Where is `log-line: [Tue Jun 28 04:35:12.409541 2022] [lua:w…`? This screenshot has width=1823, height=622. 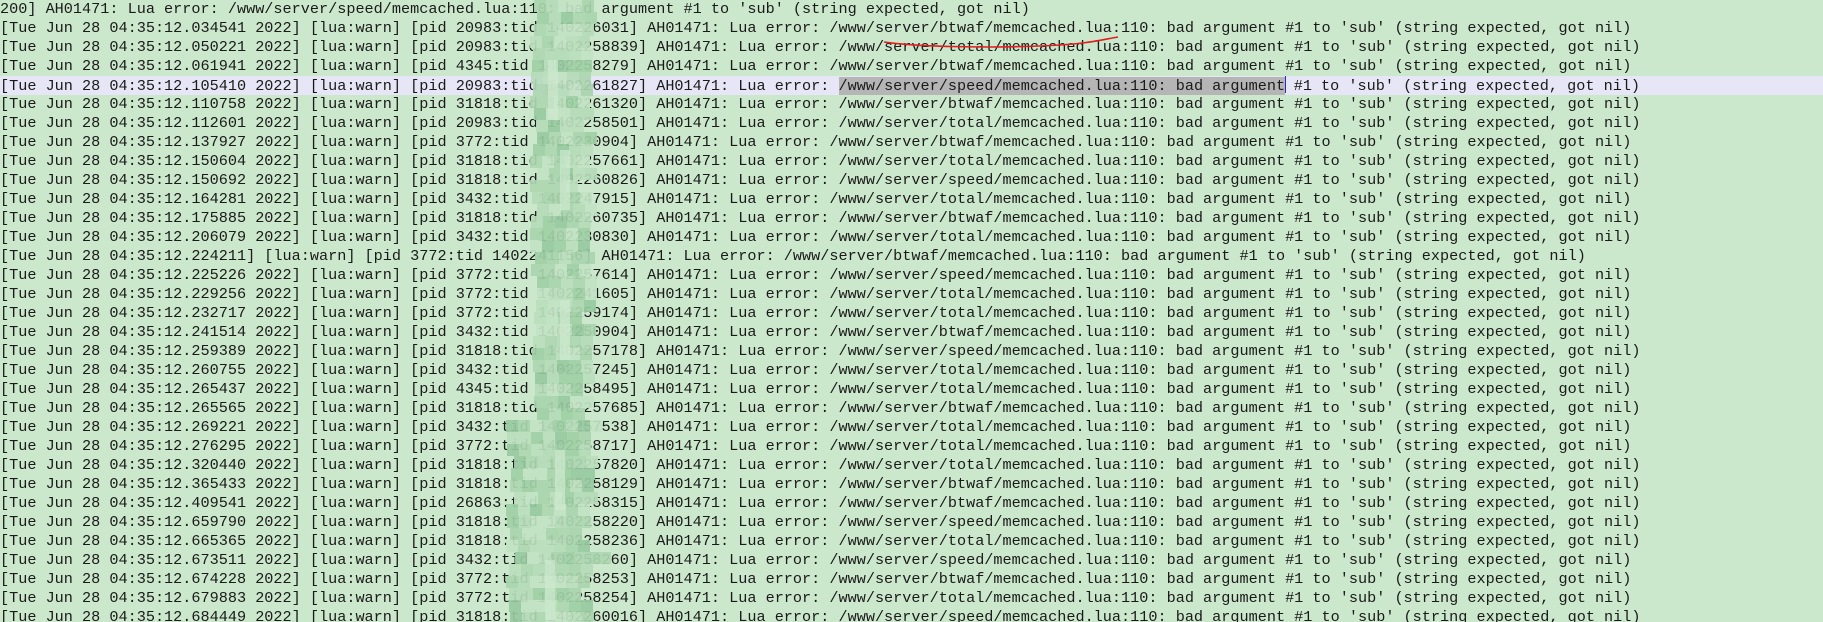 log-line: [Tue Jun 28 04:35:12.409541 2022] [lua:w… is located at coordinates (911, 503).